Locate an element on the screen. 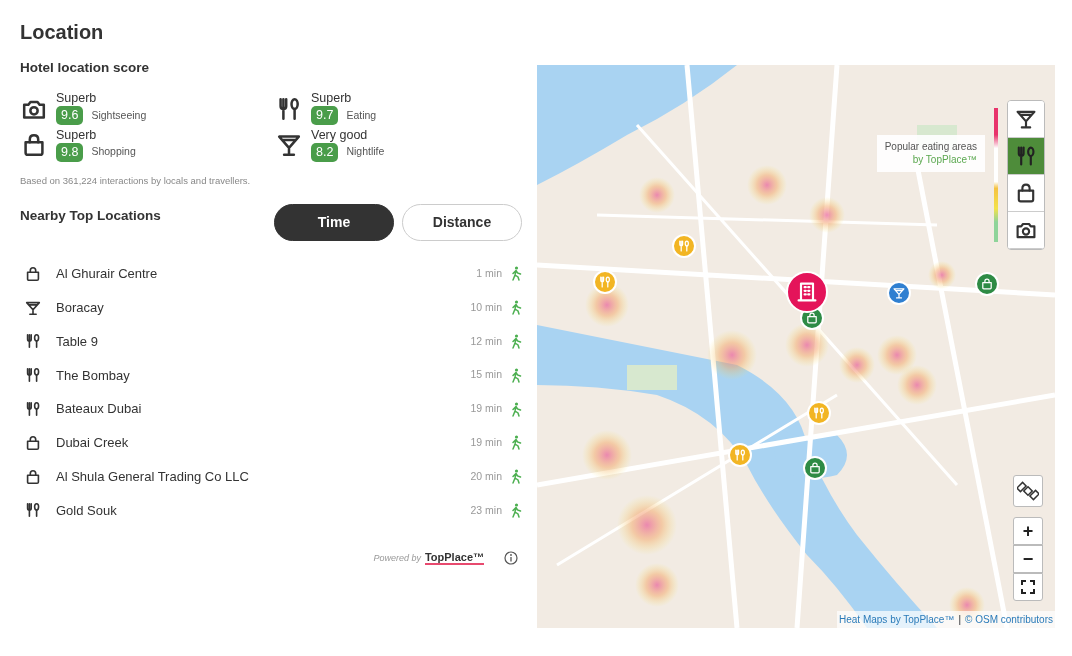 This screenshot has width=1072, height=656. walk-time: 1 min is located at coordinates (489, 273).